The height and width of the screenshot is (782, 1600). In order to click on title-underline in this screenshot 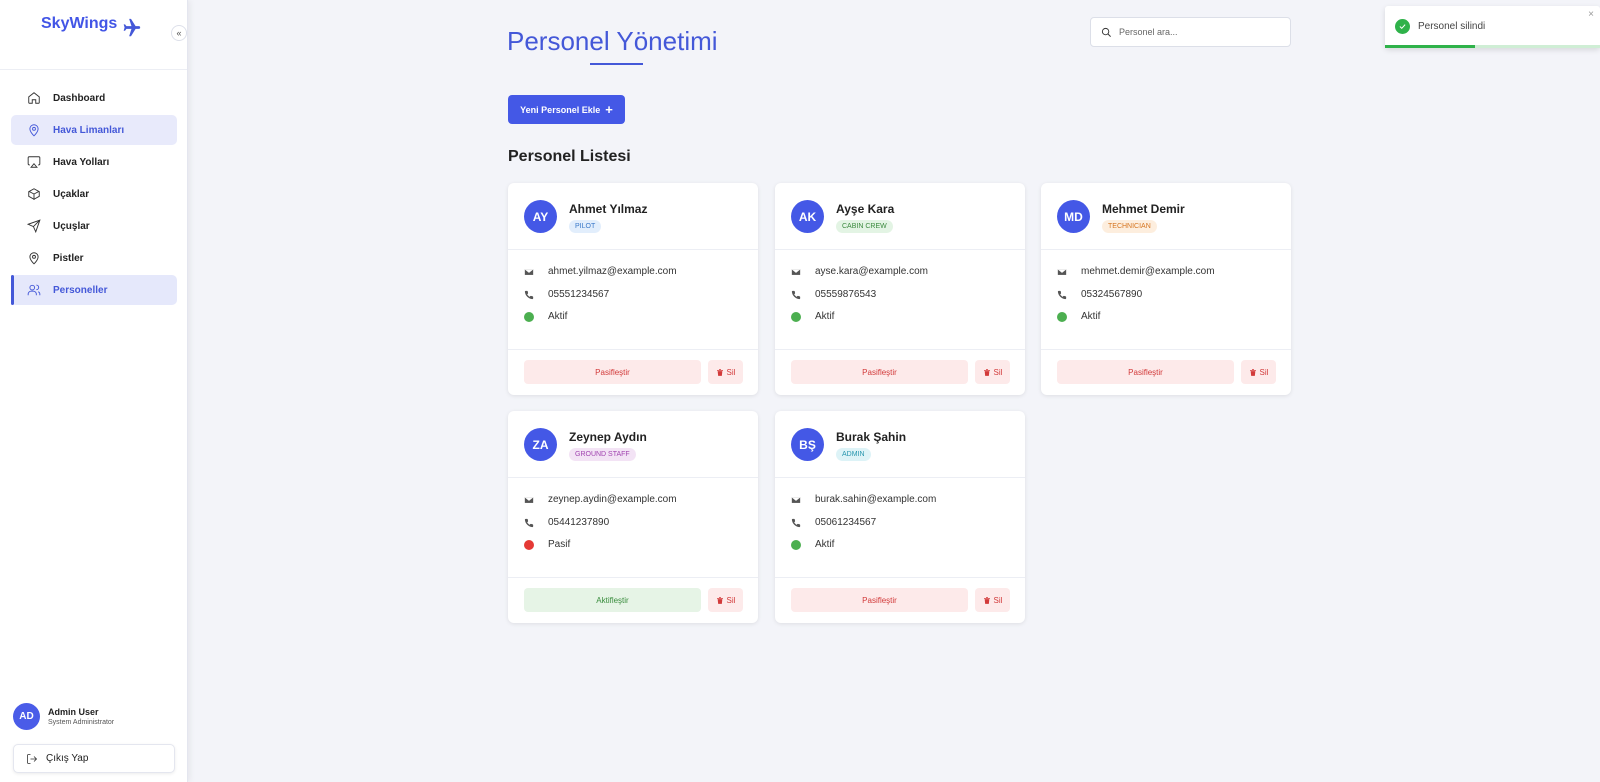, I will do `click(616, 64)`.